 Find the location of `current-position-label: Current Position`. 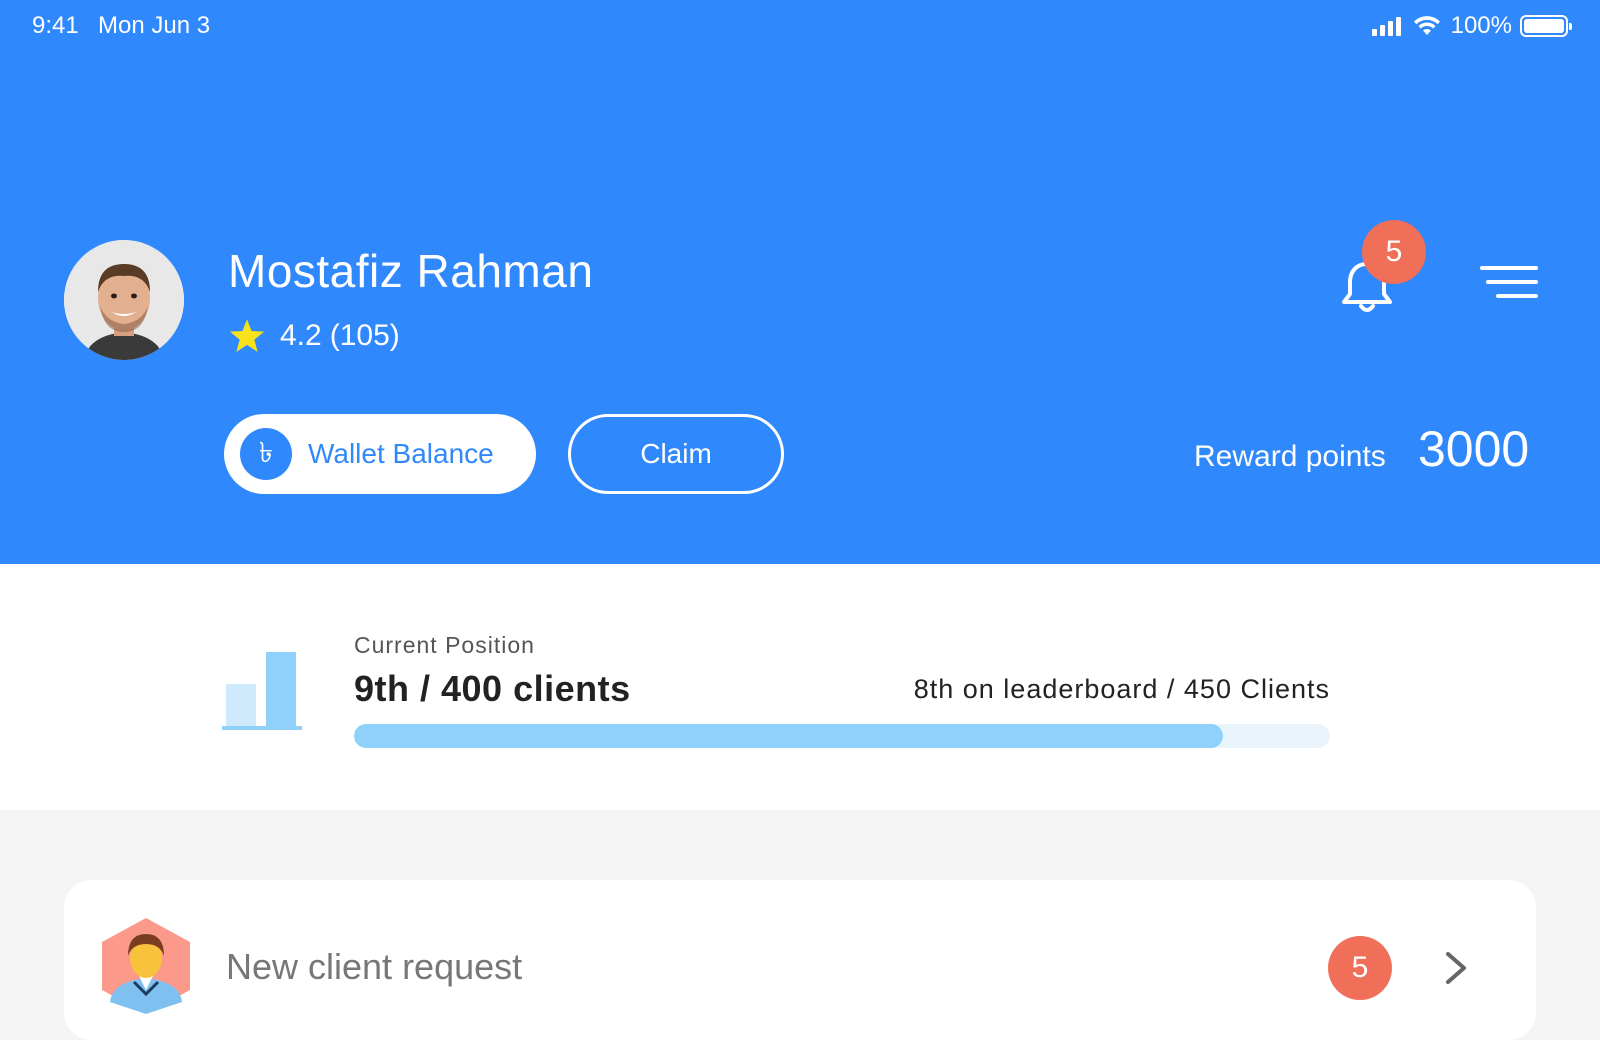

current-position-label: Current Position is located at coordinates (444, 645).